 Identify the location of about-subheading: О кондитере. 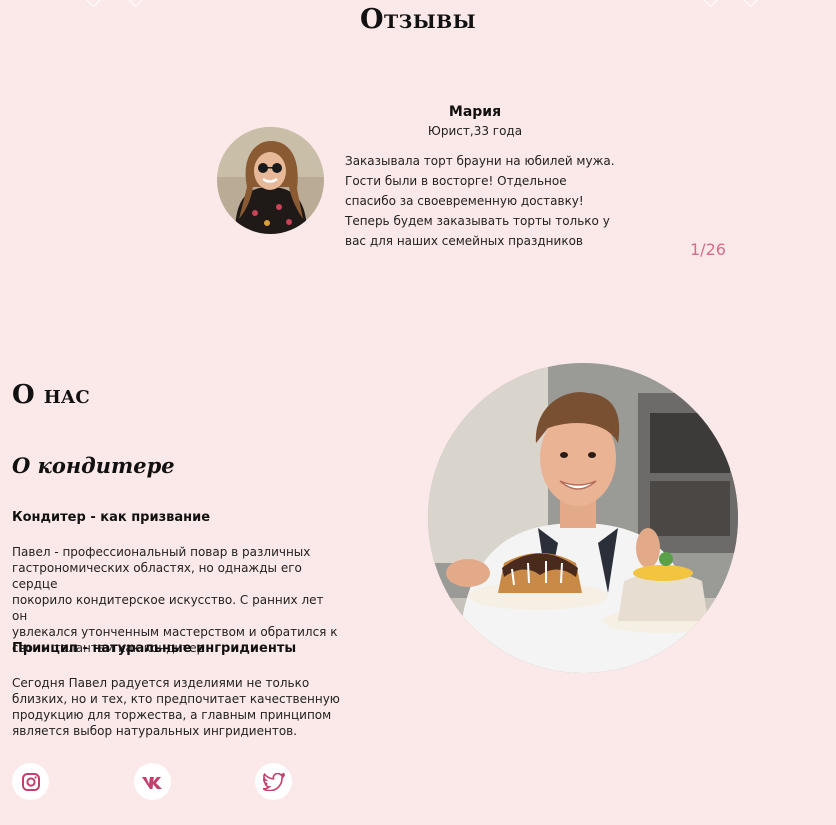
(93, 465).